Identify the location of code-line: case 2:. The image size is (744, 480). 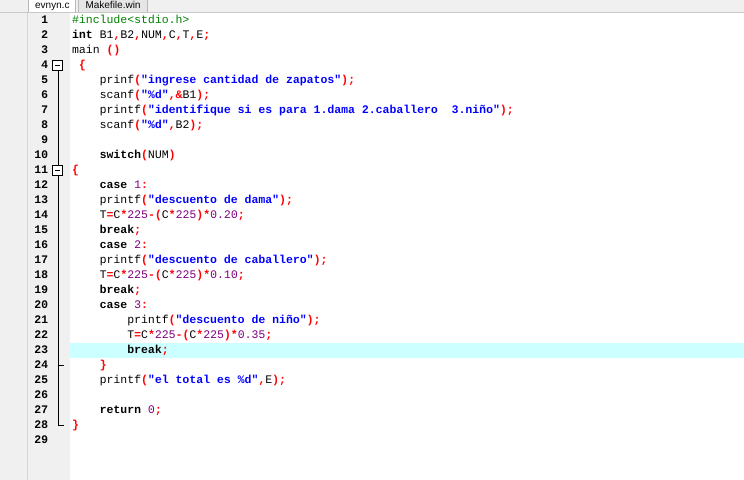
(123, 245).